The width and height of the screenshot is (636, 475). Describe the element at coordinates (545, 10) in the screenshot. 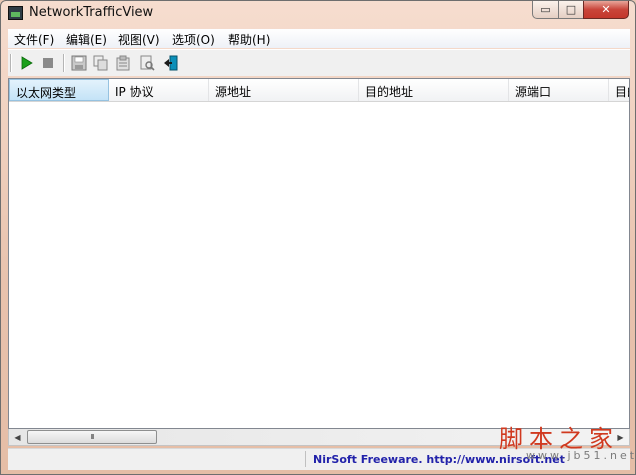

I see `minimize-button: ▭` at that location.